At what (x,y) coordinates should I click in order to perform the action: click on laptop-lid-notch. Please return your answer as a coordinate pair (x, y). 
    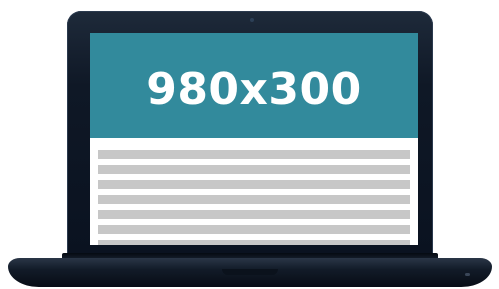
    Looking at the image, I should click on (250, 272).